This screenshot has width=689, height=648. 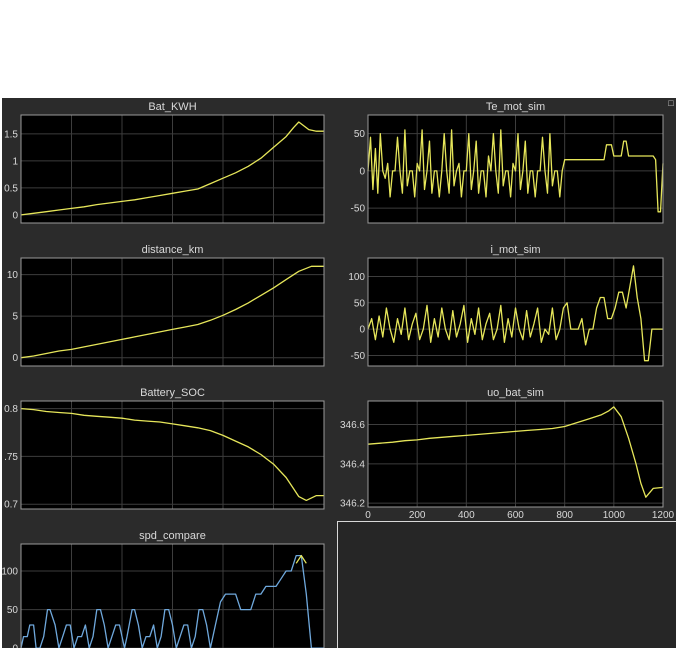 I want to click on undock-icon: □, so click(x=671, y=103).